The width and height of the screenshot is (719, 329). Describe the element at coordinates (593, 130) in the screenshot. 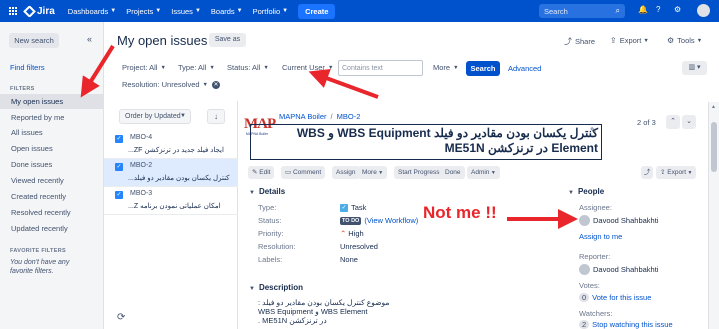

I see `edit-pencil-icon: ✎` at that location.